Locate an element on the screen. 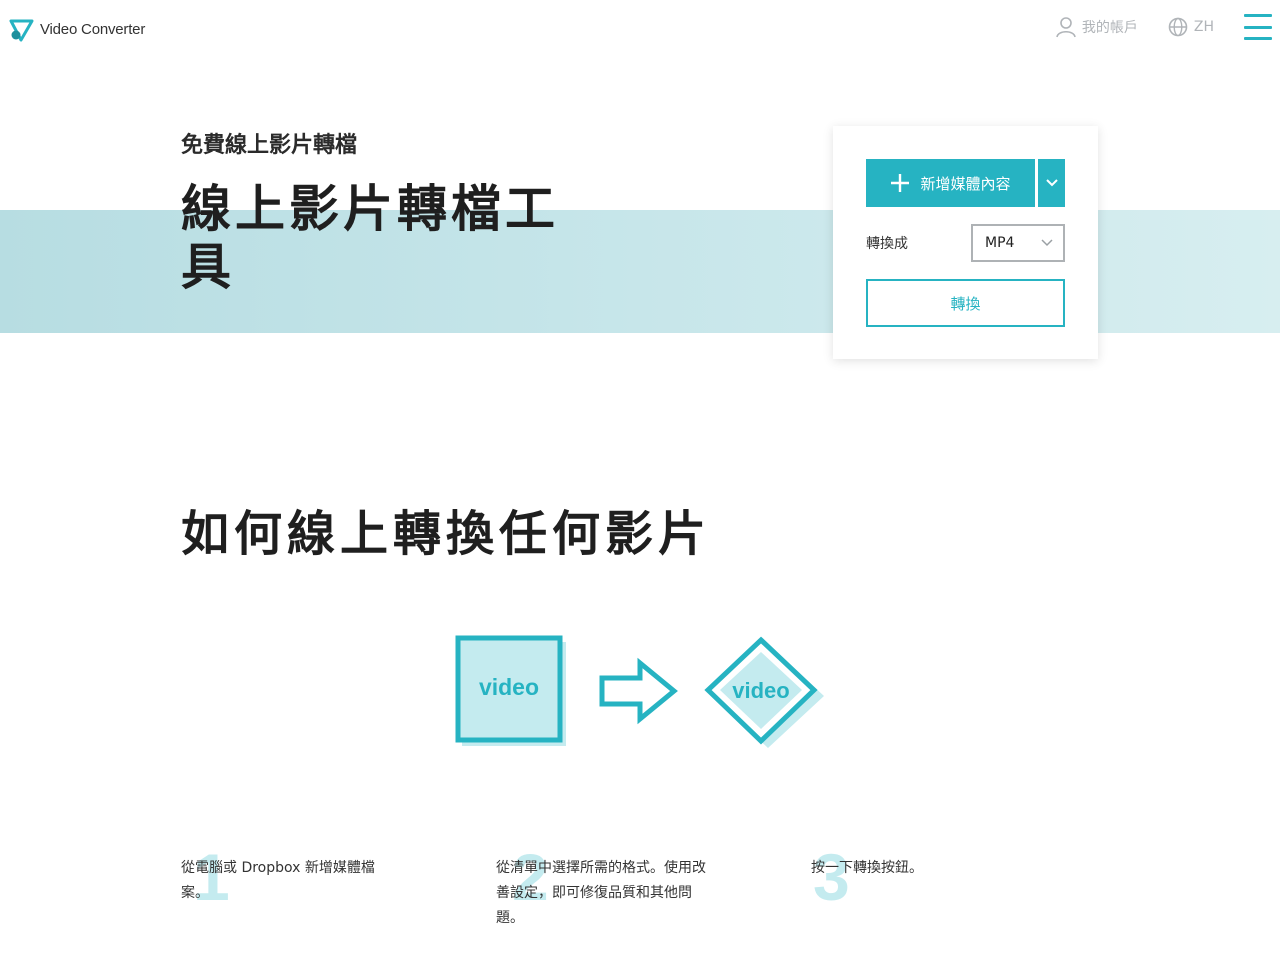 The height and width of the screenshot is (958, 1280). step-2: 2 從清單中選擇所需的格式。使用改善設定，即可修復品質和其他問題。 is located at coordinates (601, 895).